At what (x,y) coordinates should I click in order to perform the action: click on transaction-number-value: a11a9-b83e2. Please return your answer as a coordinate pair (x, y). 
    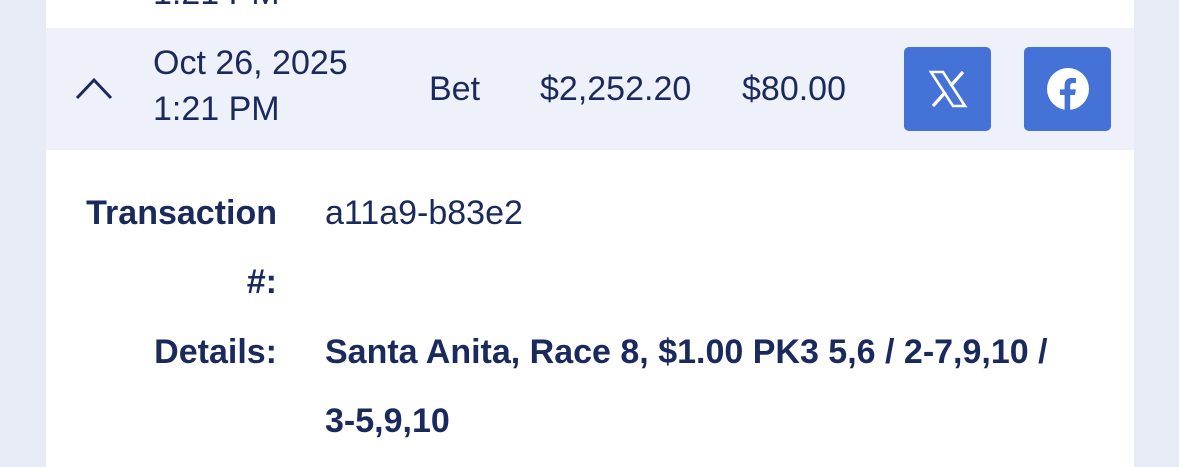
    Looking at the image, I should click on (424, 213).